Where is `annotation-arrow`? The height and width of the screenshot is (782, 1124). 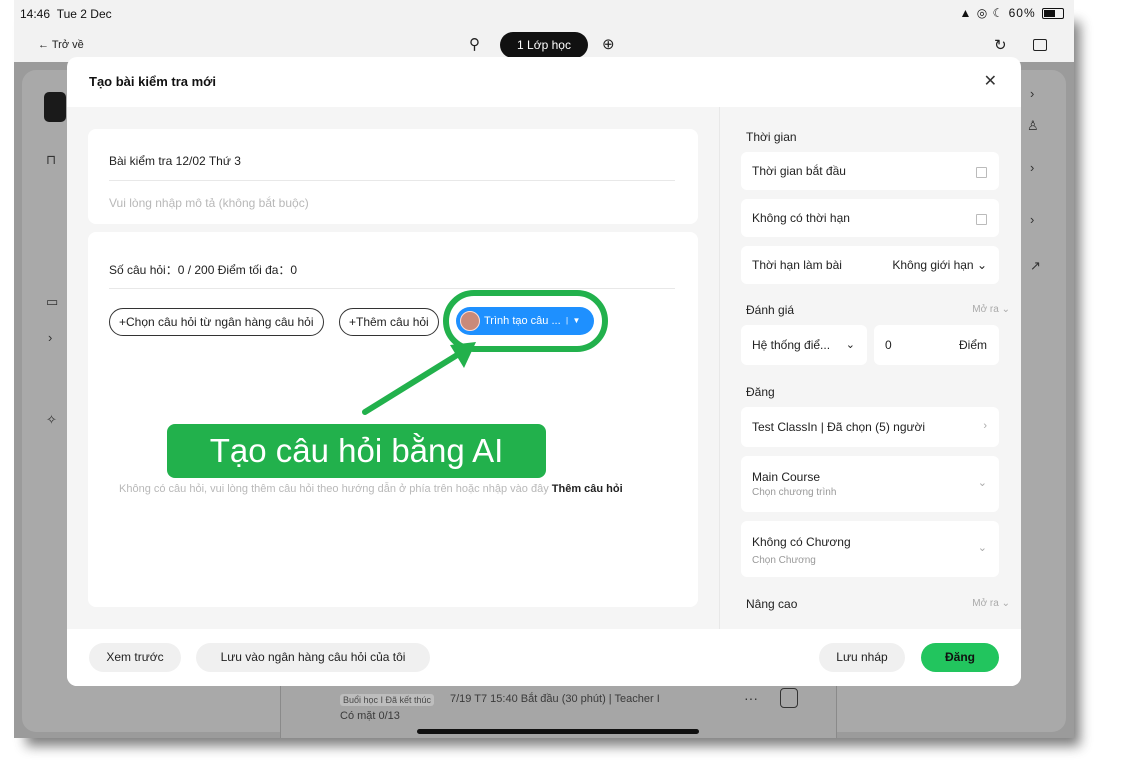 annotation-arrow is located at coordinates (419, 378).